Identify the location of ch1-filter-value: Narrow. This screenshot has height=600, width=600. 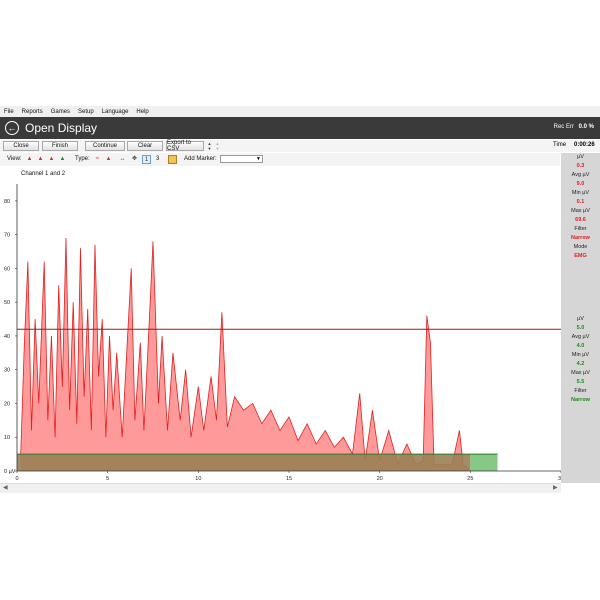
(580, 238).